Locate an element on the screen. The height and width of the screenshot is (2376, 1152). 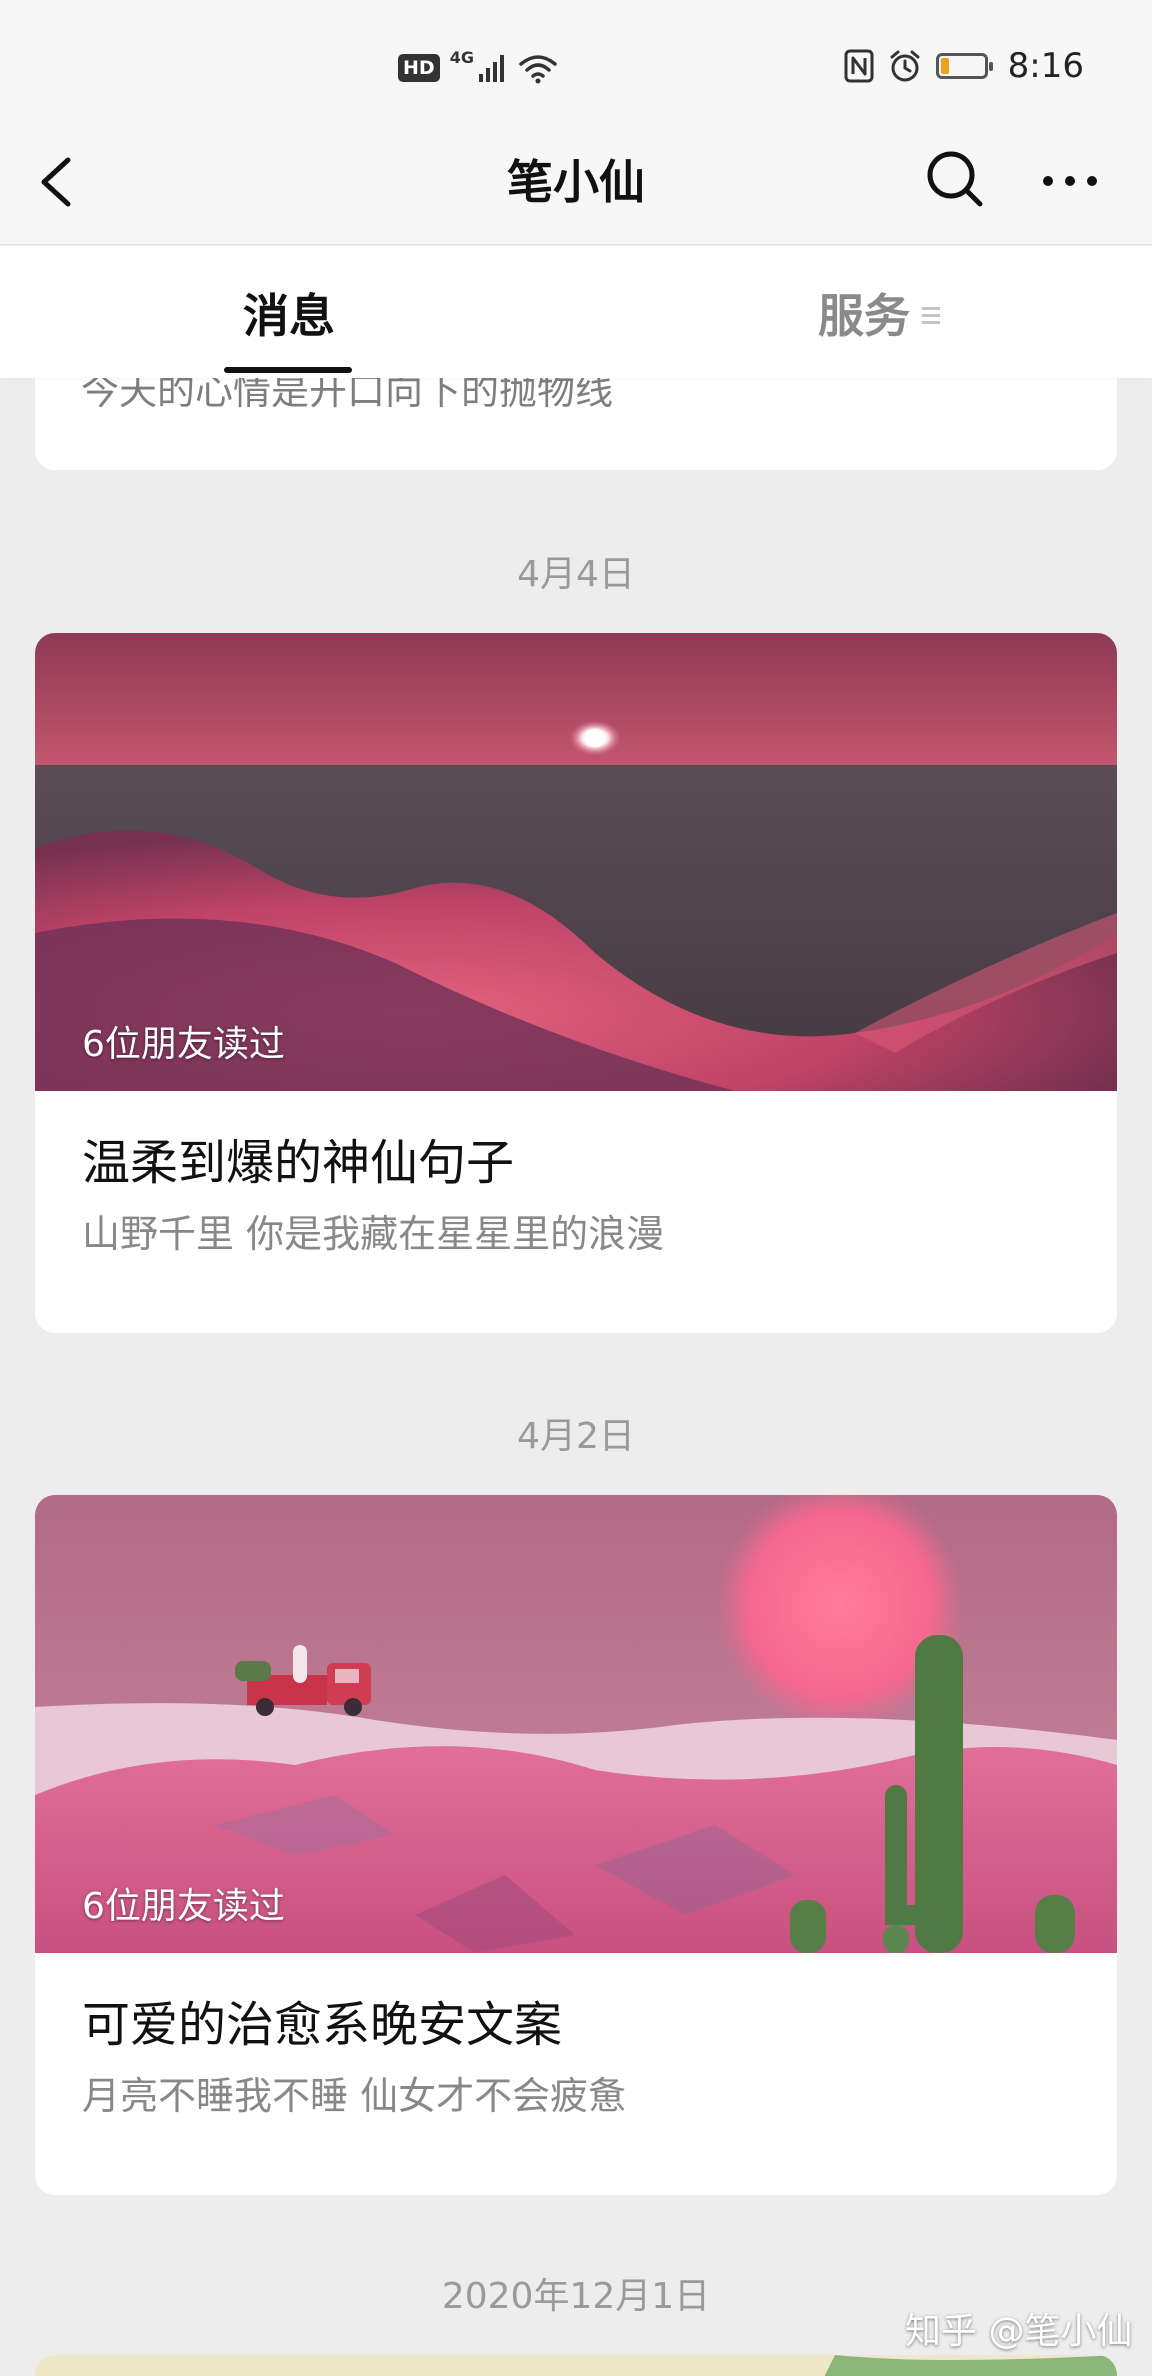
date-separator: 4月2日 is located at coordinates (576, 1436).